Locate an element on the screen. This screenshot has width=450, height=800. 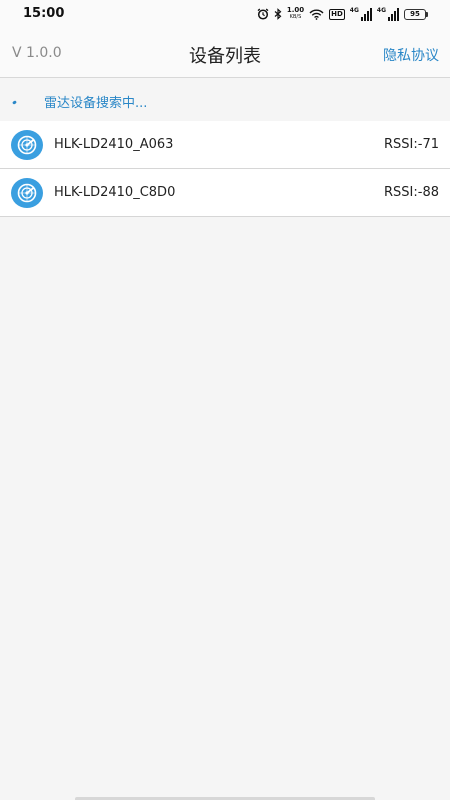
hd-badge: HD is located at coordinates (337, 14).